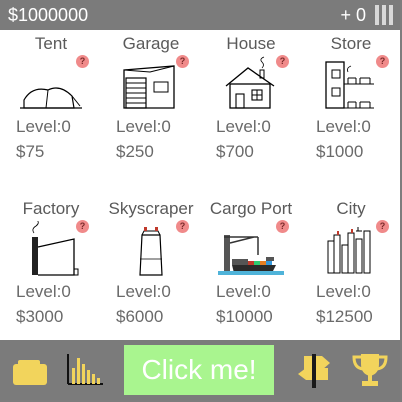  Describe the element at coordinates (370, 370) in the screenshot. I see `trophy-icon` at that location.